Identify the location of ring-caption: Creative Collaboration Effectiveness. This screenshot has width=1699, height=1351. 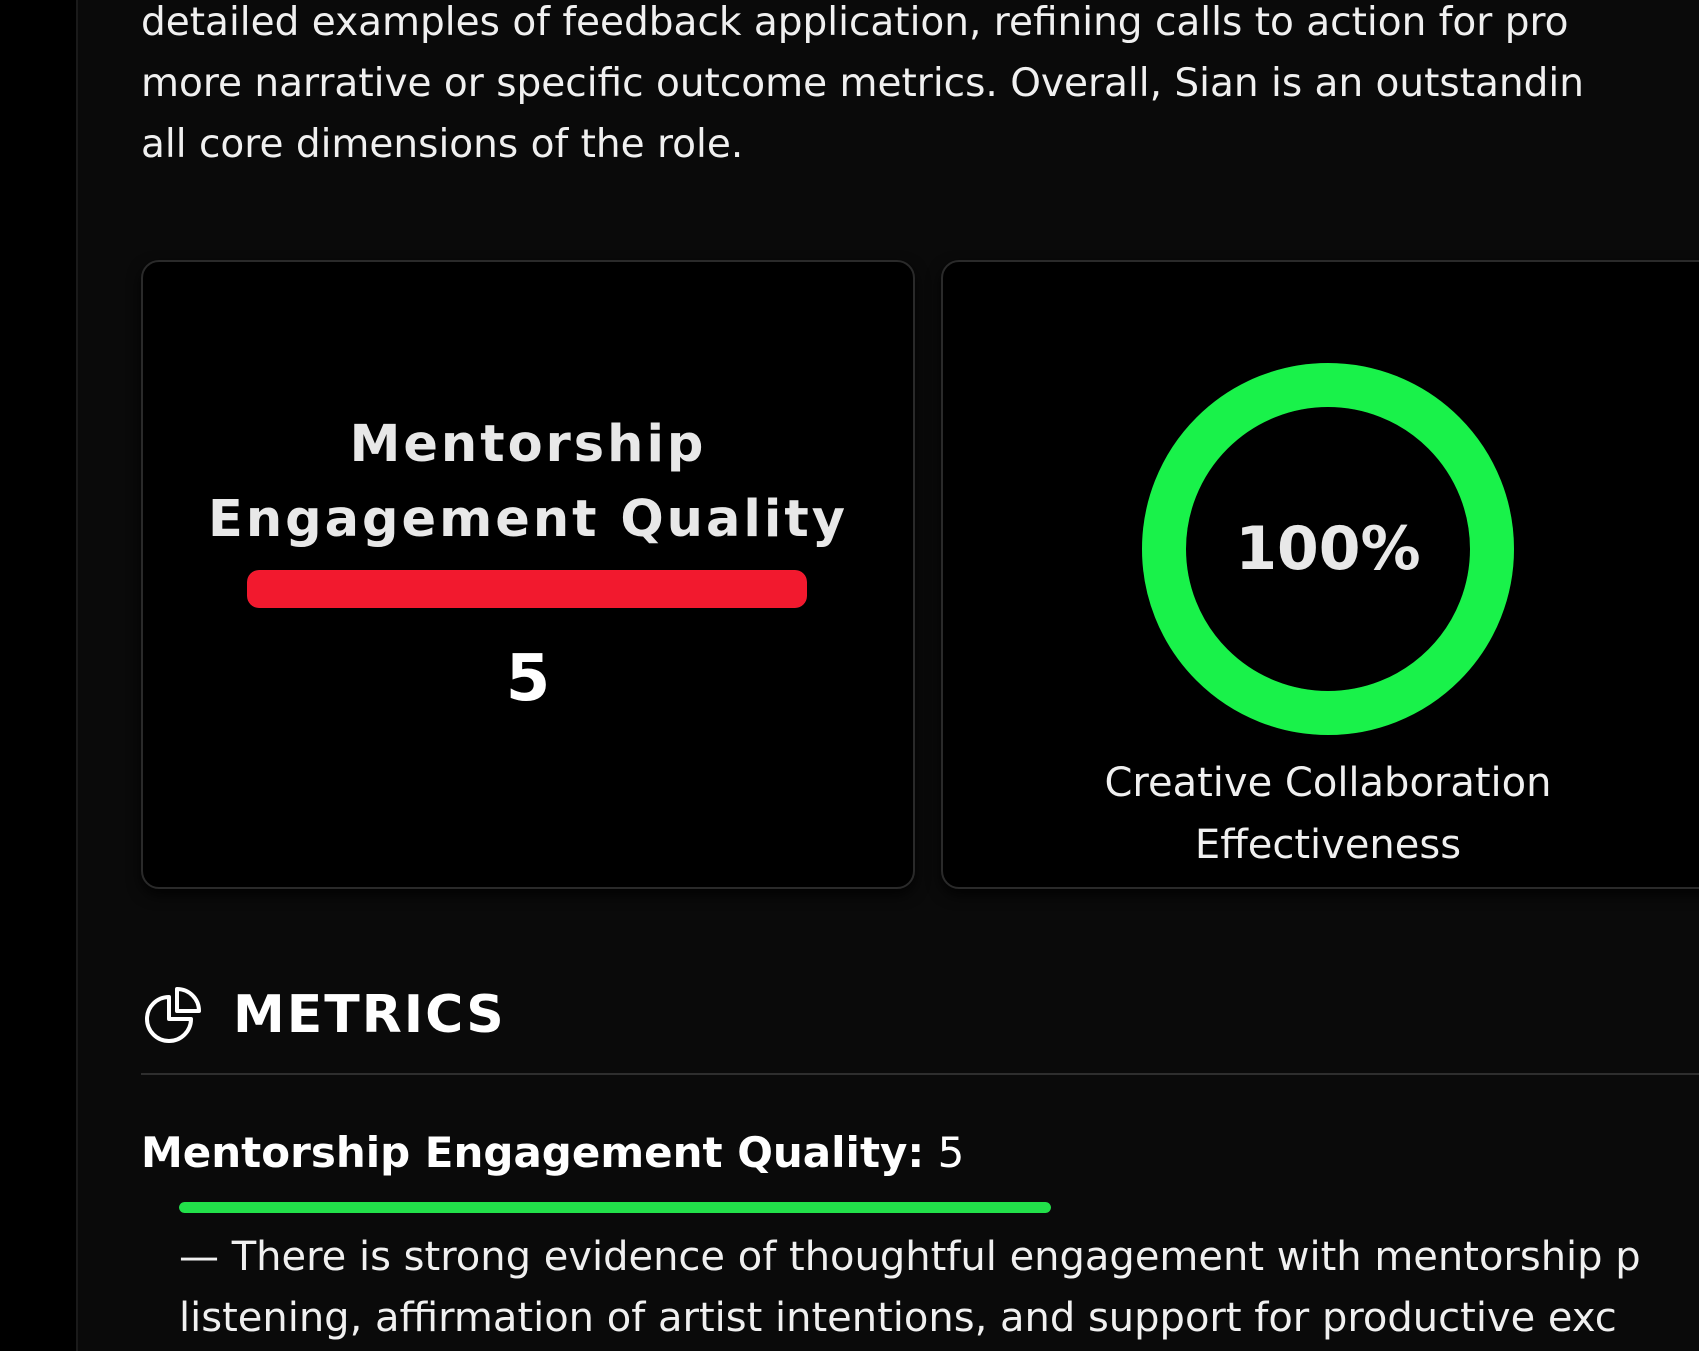
(1321, 814).